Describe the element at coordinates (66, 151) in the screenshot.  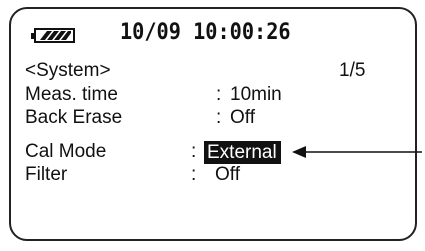
I see `setting-label: Cal Mode` at that location.